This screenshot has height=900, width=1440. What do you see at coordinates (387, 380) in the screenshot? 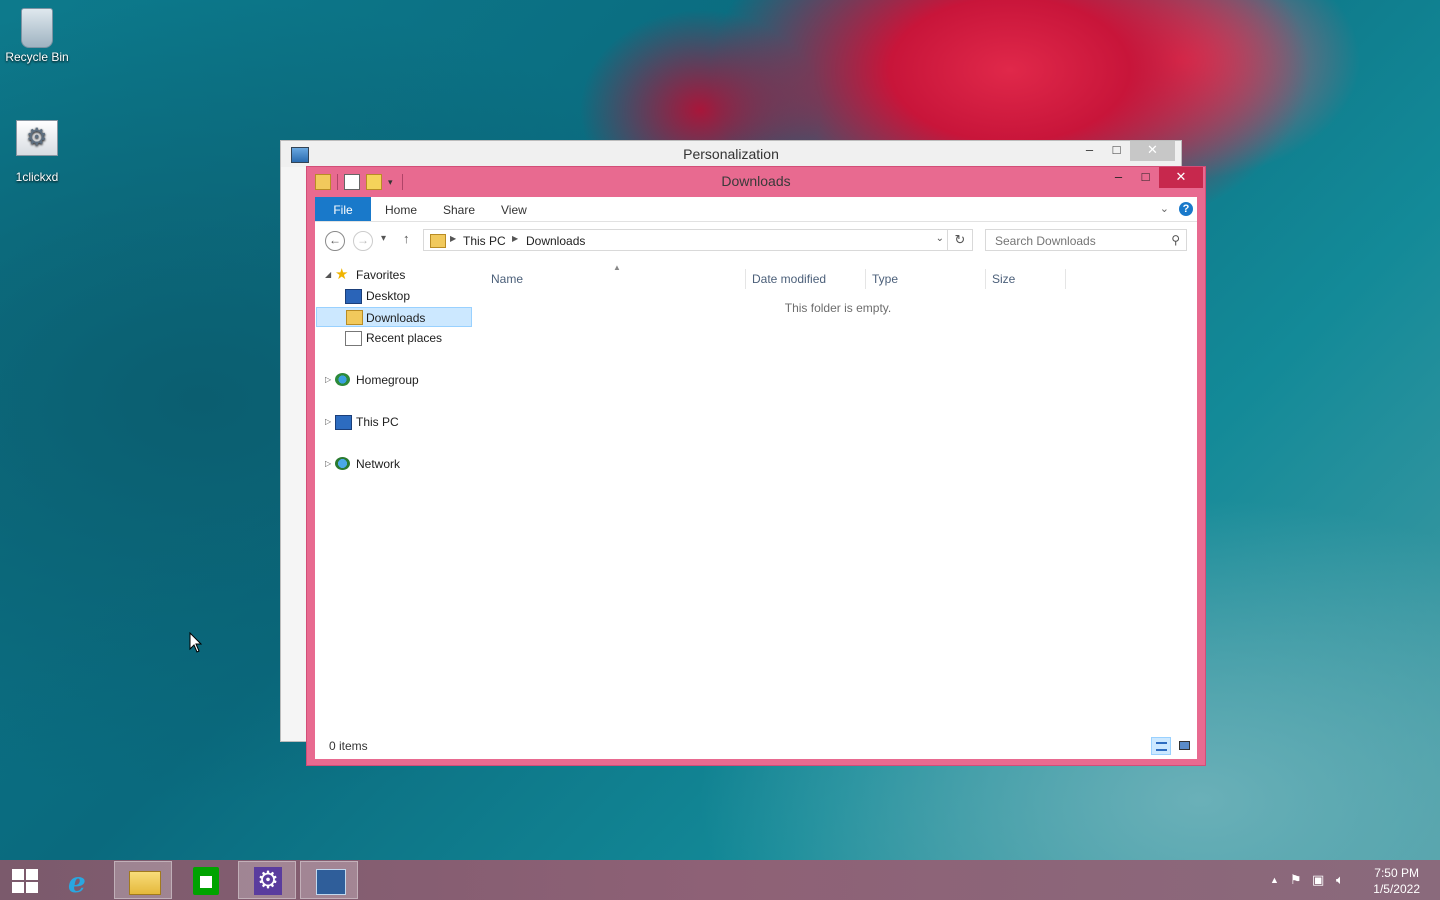
I see `homegroup-label: Homegroup` at bounding box center [387, 380].